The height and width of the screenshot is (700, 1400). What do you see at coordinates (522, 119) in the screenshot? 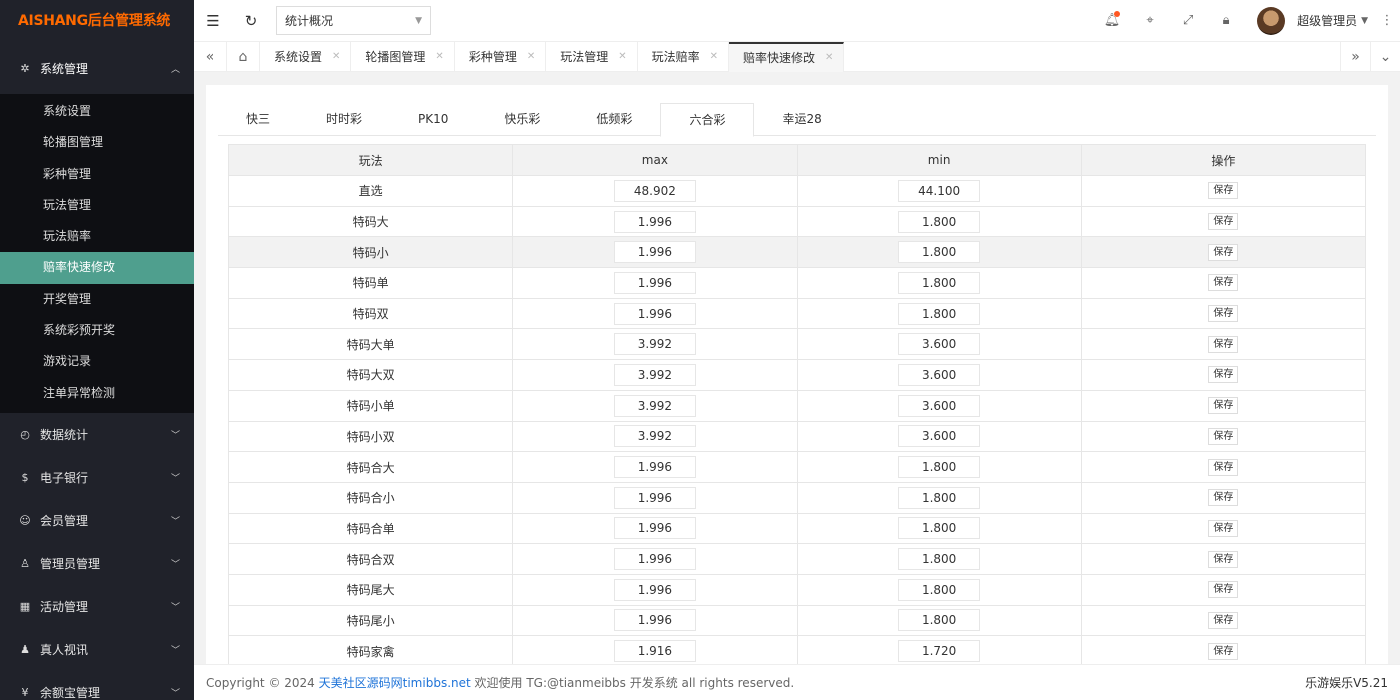
I see `lottery-tab: 快乐彩` at bounding box center [522, 119].